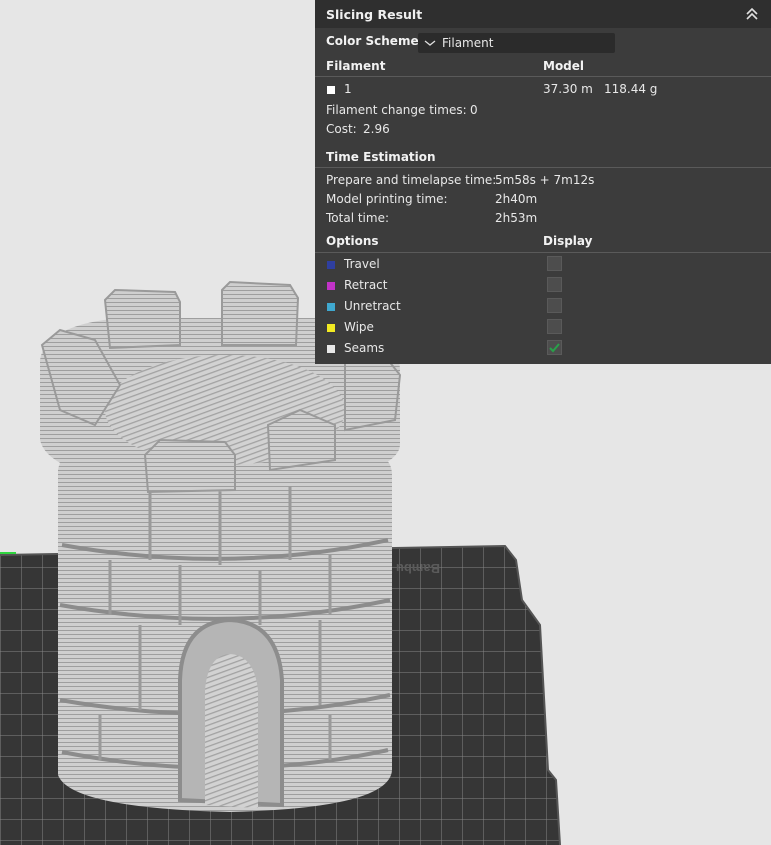 The image size is (771, 845). What do you see at coordinates (430, 43) in the screenshot?
I see `chevron-down-icon` at bounding box center [430, 43].